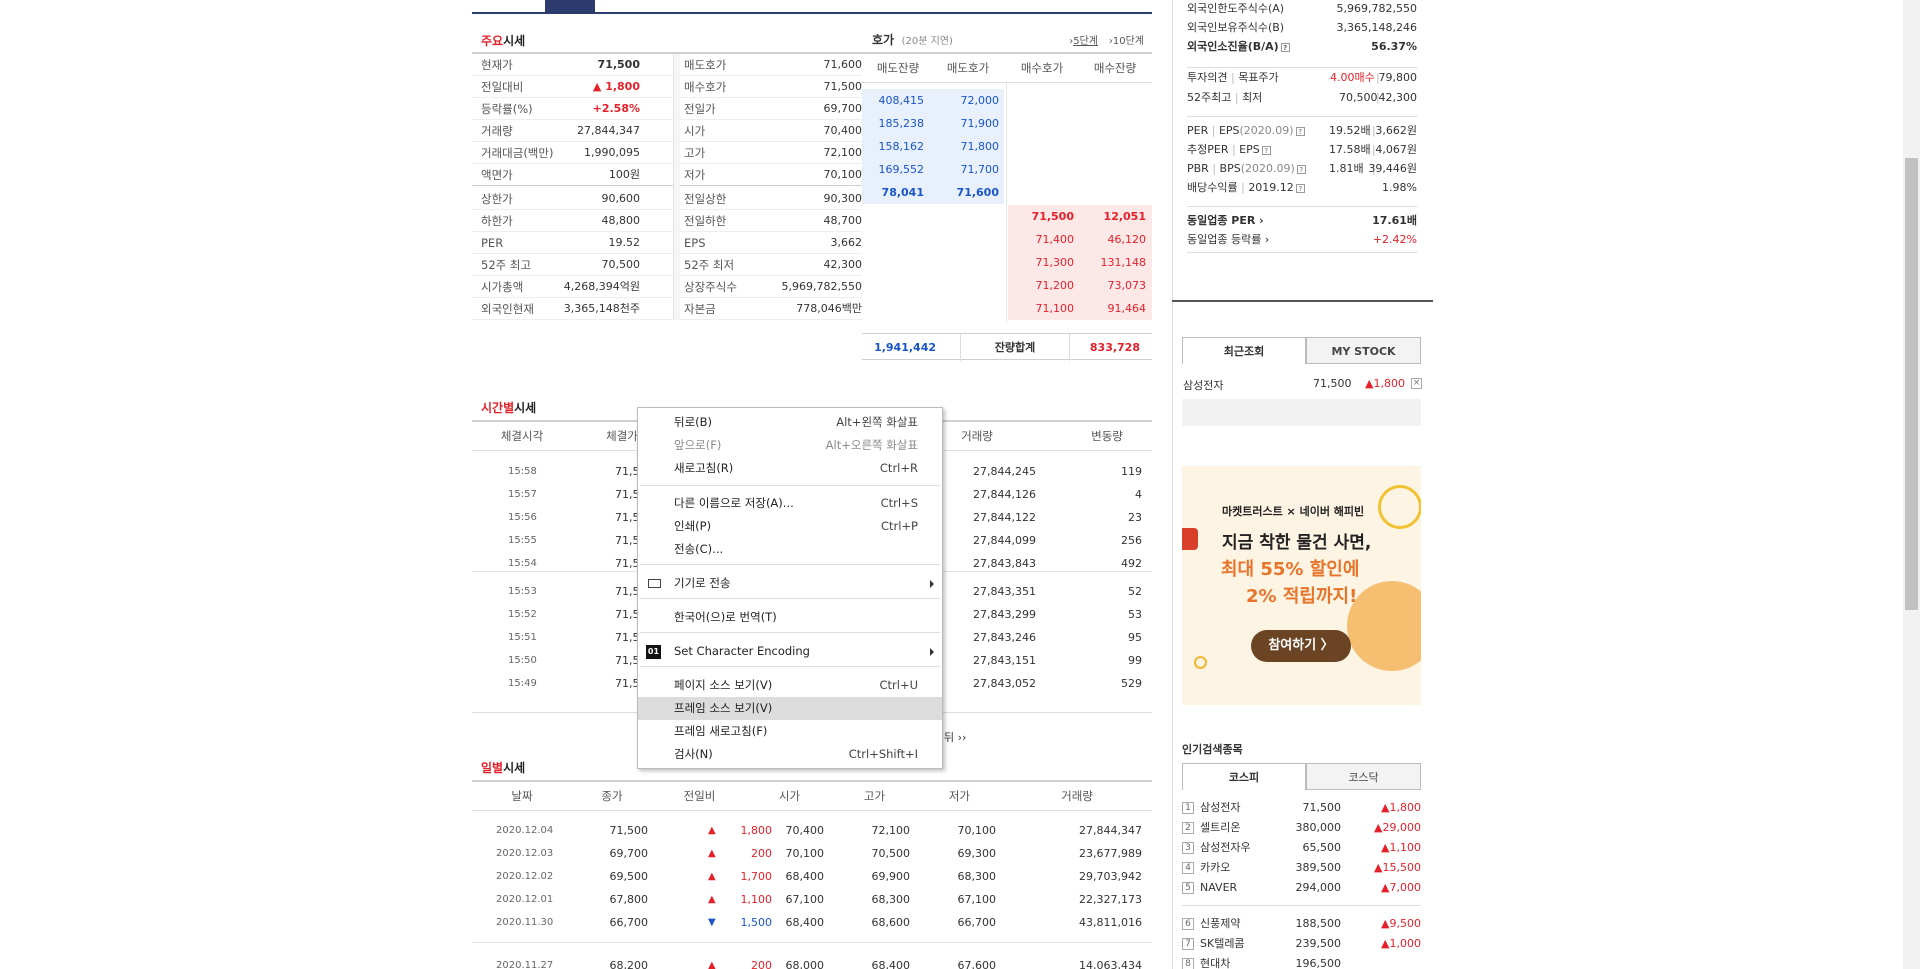  Describe the element at coordinates (1302, 221) in the screenshot. I see `industry-per-row: 동일업종 PER › 17.61배` at that location.